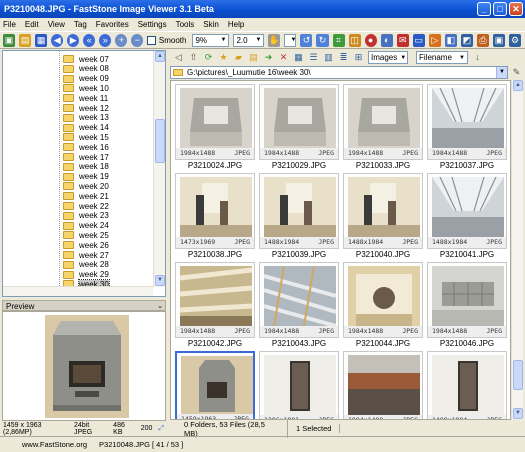 This screenshot has width=525, height=452. Describe the element at coordinates (86, 167) in the screenshot. I see `tree-item: week 18` at that location.